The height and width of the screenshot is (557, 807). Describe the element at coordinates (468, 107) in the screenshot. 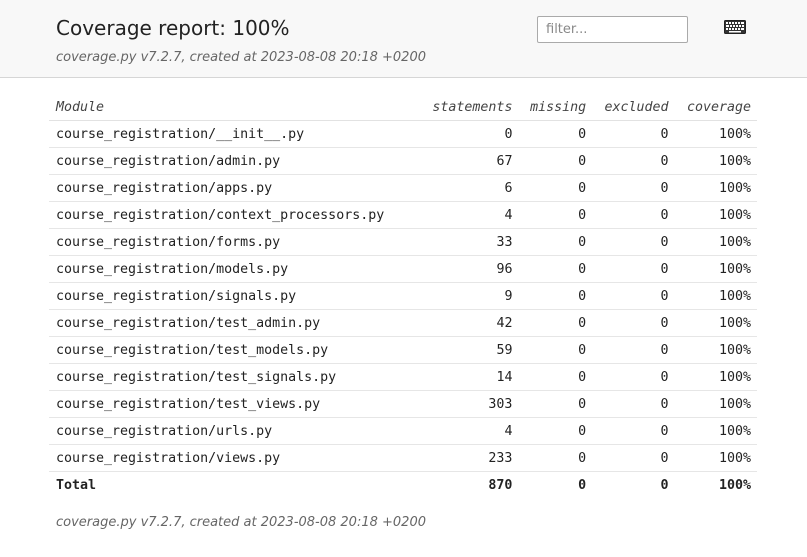

I see `column-header-statements: statements` at that location.